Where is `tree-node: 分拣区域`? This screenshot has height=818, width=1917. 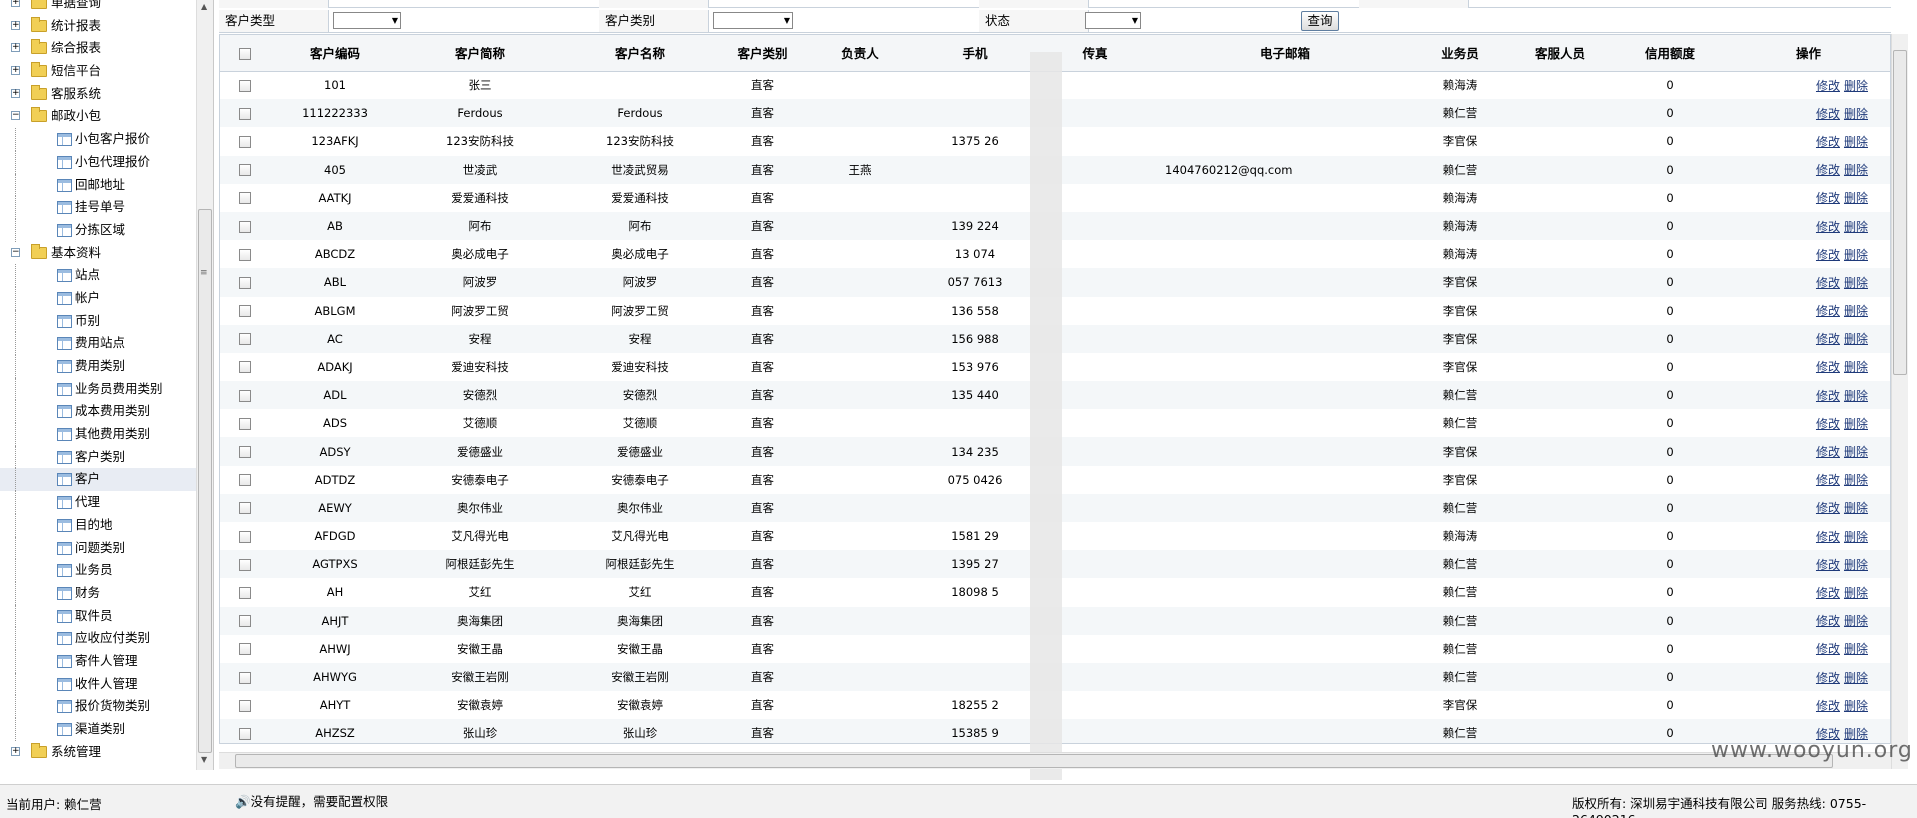
tree-node: 分拣区域 is located at coordinates (98, 230).